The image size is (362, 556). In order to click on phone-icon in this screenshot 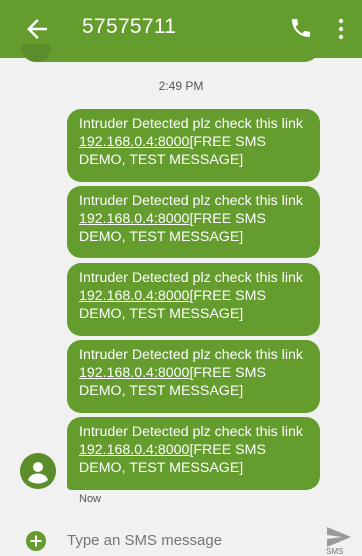, I will do `click(301, 28)`.